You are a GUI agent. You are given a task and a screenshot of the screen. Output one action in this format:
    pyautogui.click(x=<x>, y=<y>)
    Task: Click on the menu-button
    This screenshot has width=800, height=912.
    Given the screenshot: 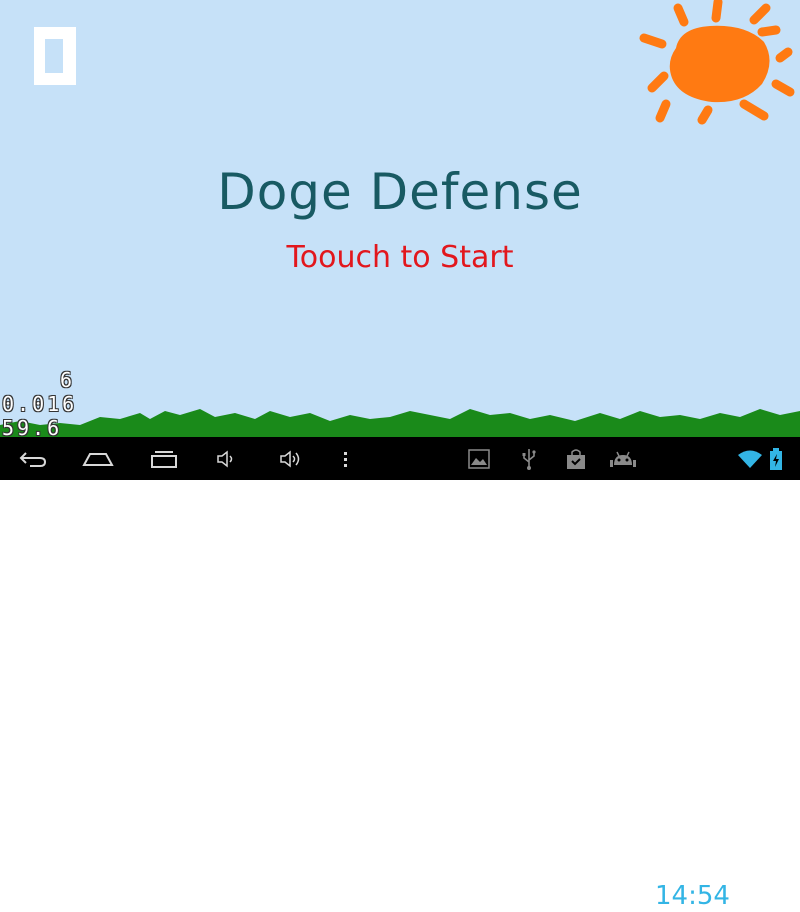 What is the action you would take?
    pyautogui.click(x=346, y=458)
    